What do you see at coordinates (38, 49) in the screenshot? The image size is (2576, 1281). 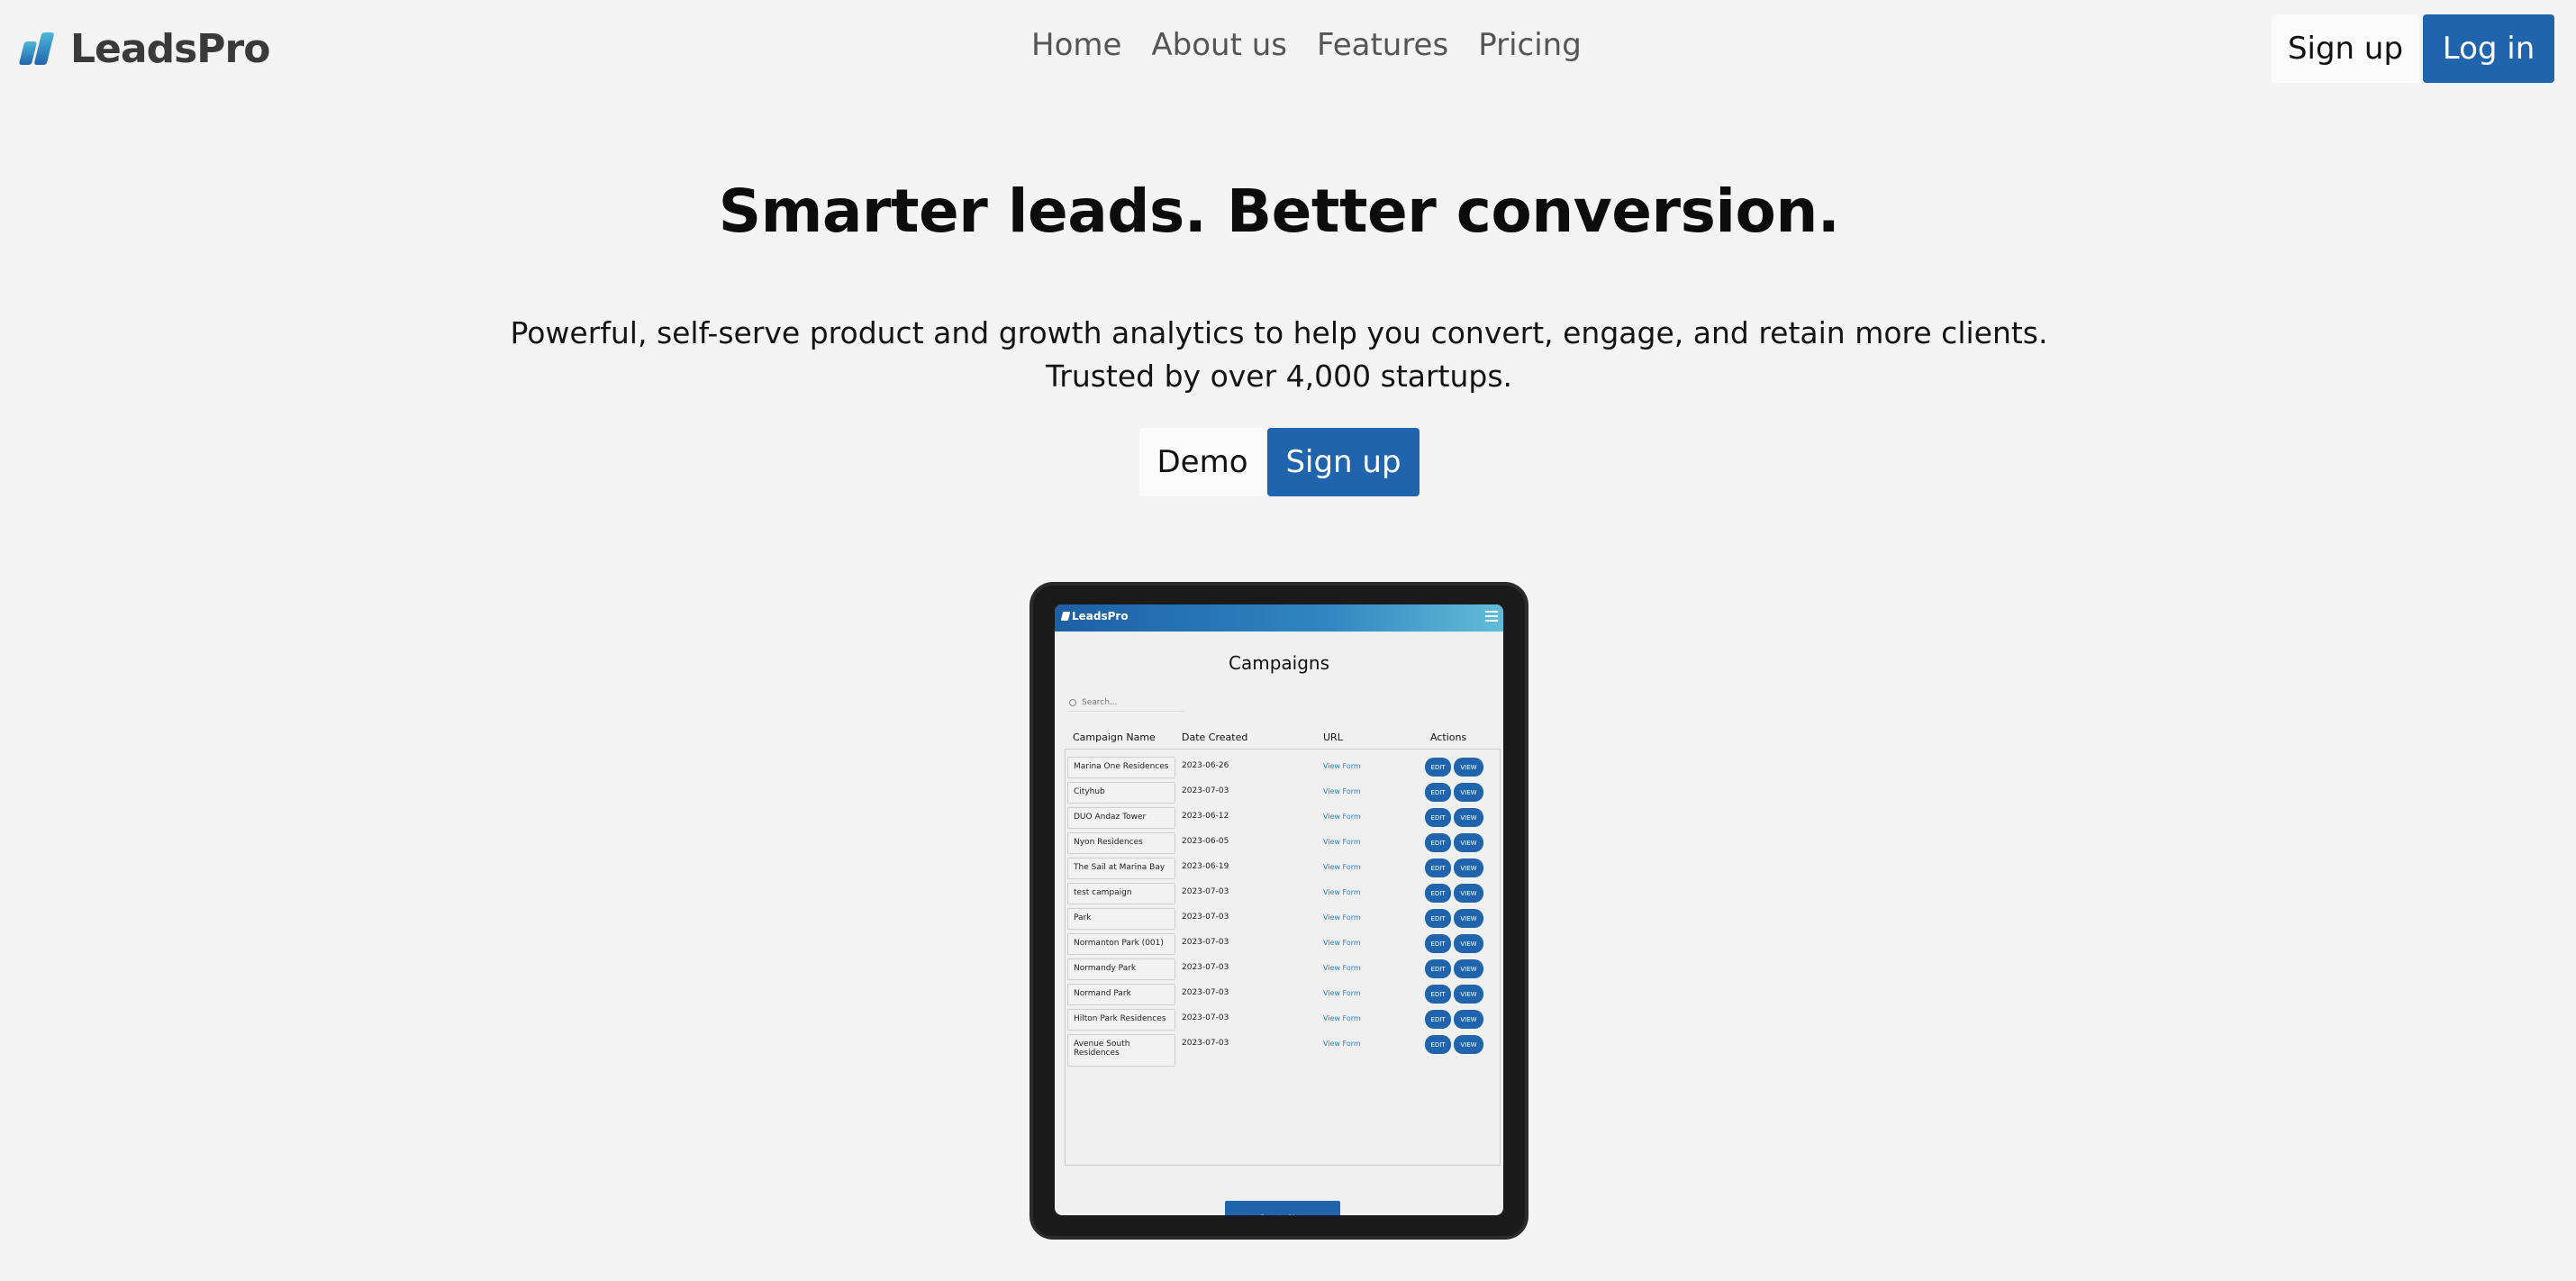 I see `logo-icon` at bounding box center [38, 49].